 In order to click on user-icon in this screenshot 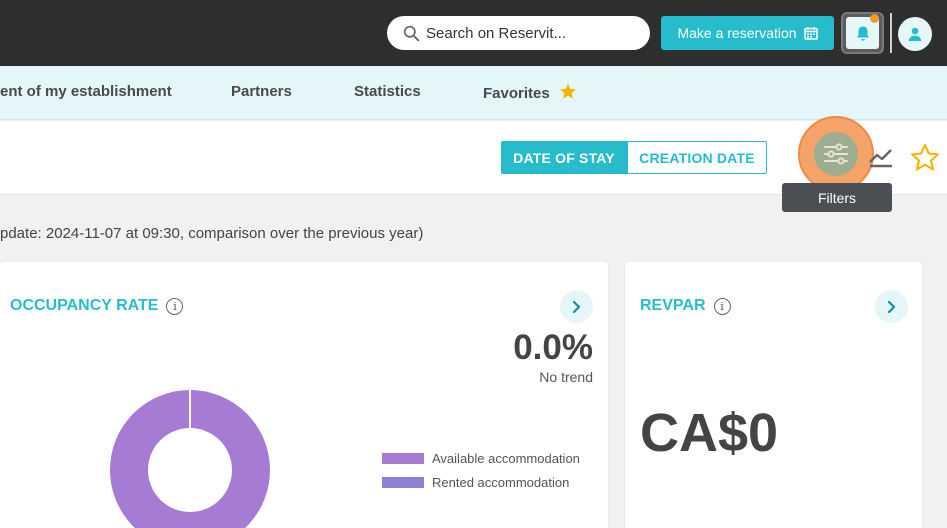, I will do `click(915, 34)`.